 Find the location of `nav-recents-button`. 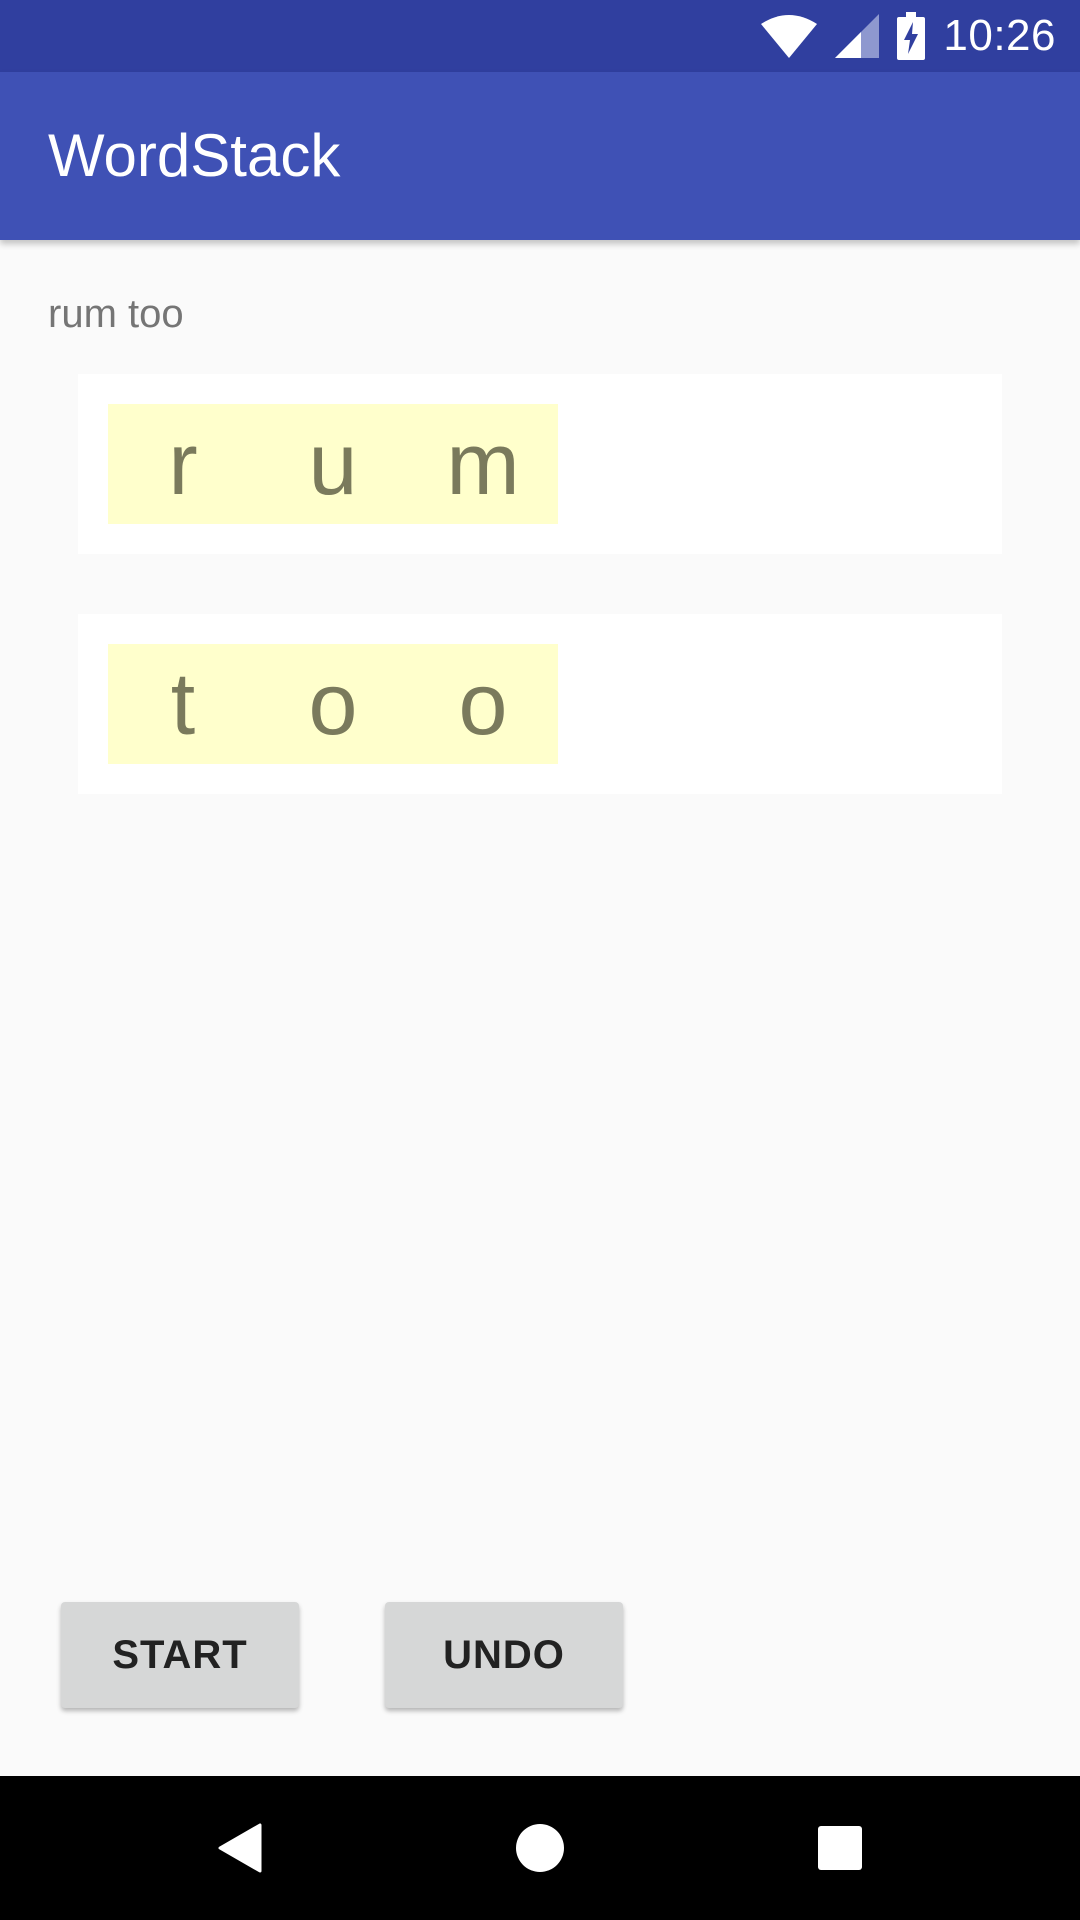

nav-recents-button is located at coordinates (840, 1848).